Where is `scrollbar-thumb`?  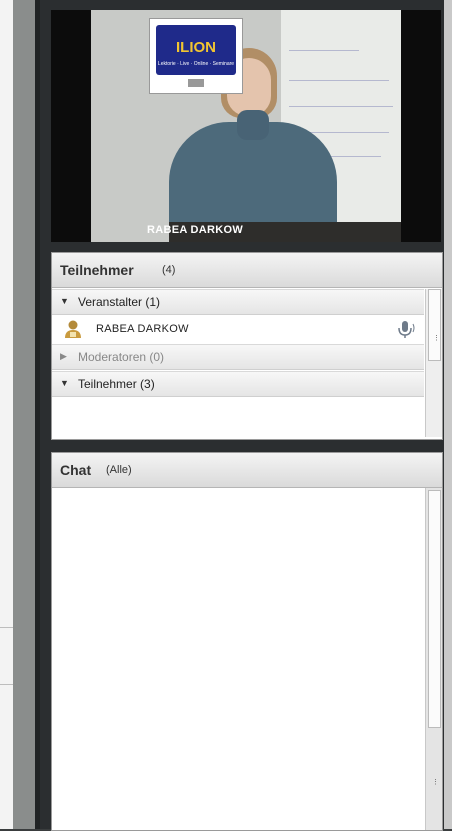 scrollbar-thumb is located at coordinates (434, 609).